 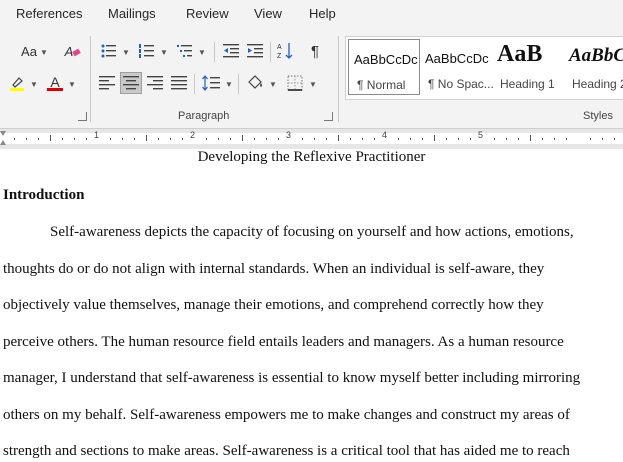 What do you see at coordinates (520, 54) in the screenshot?
I see `style-sample: AaB` at bounding box center [520, 54].